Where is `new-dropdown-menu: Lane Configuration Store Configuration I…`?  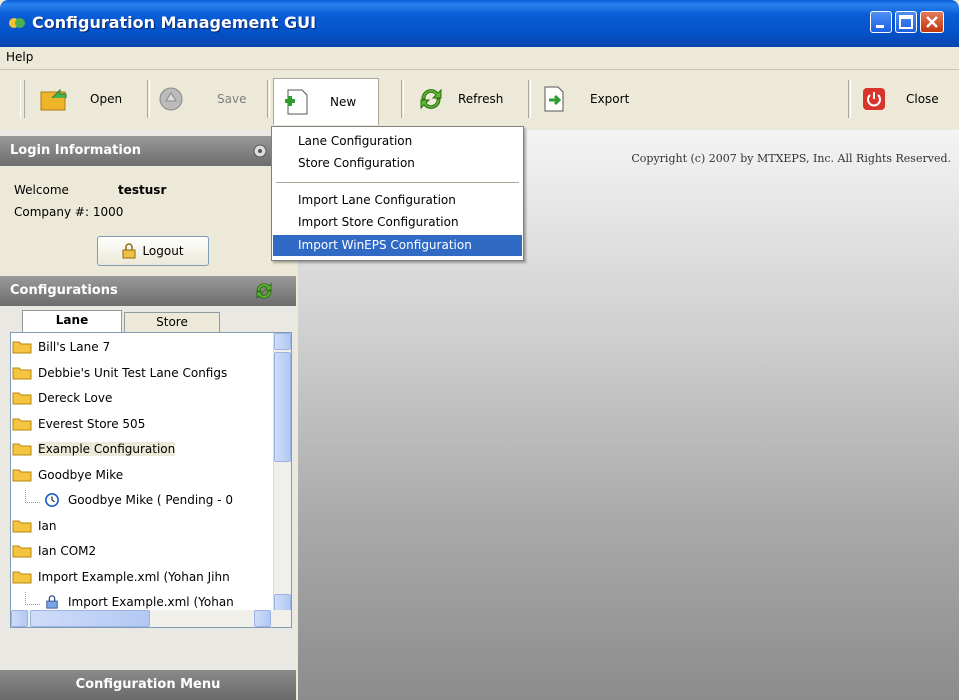 new-dropdown-menu: Lane Configuration Store Configuration I… is located at coordinates (397, 193).